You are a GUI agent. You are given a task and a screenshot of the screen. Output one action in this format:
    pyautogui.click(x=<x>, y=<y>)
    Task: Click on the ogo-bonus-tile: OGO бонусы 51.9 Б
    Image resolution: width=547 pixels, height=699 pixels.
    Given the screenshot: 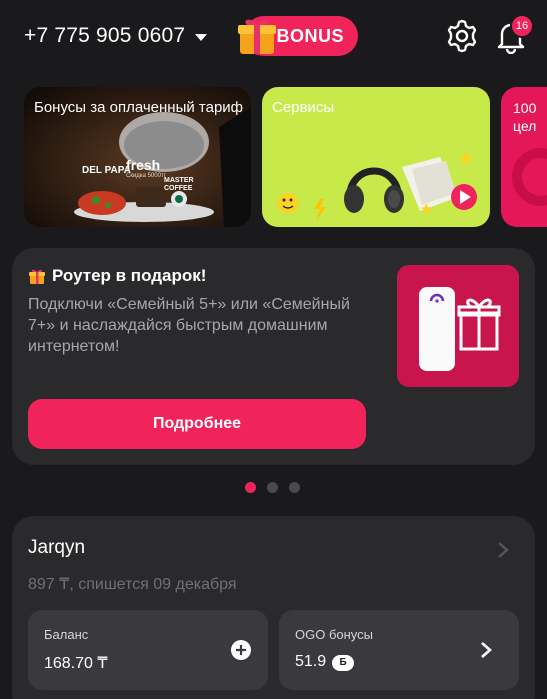 What is the action you would take?
    pyautogui.click(x=399, y=650)
    